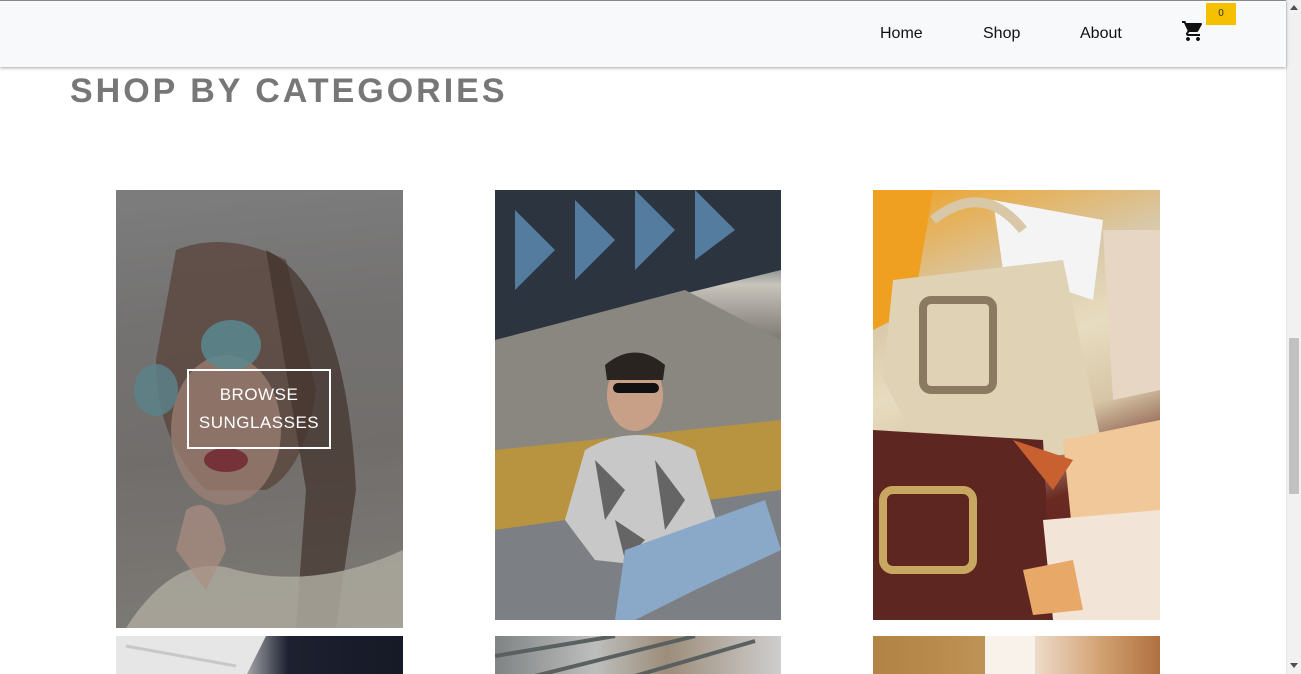  I want to click on browse-label-line1: BROWSE, so click(259, 394).